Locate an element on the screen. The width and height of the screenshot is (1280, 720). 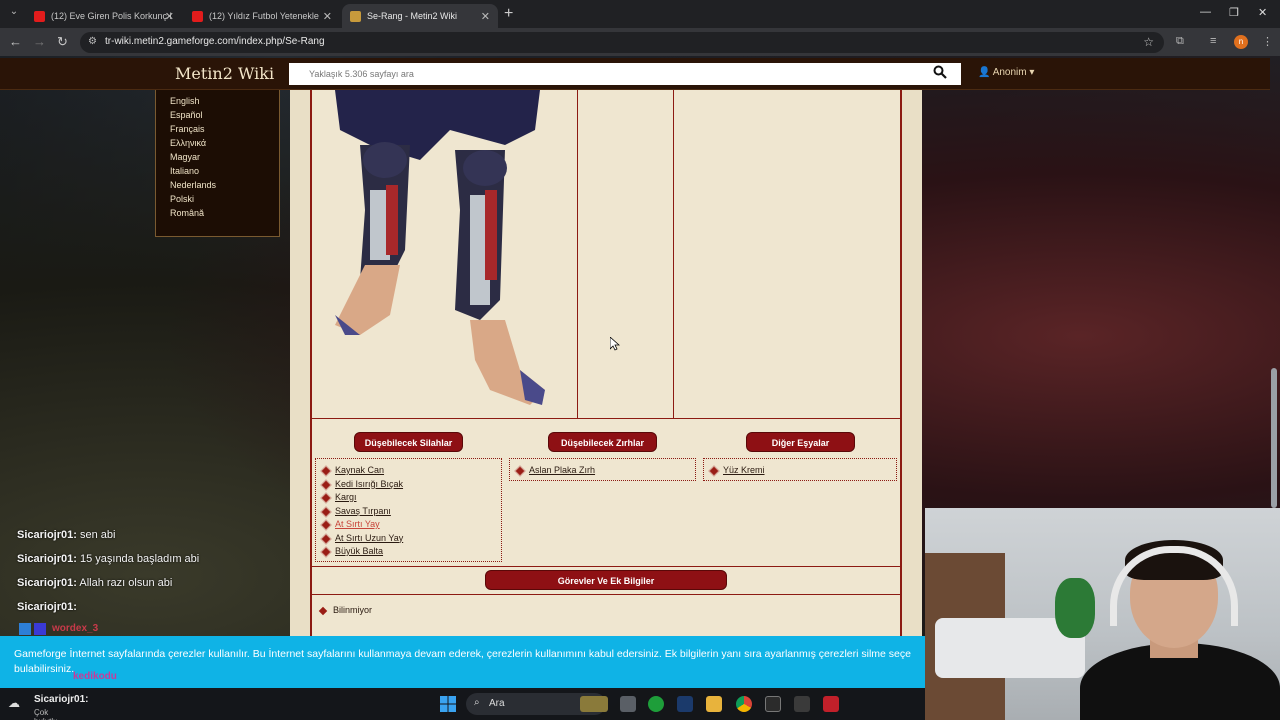
chat-badge-icon is located at coordinates (34, 629).